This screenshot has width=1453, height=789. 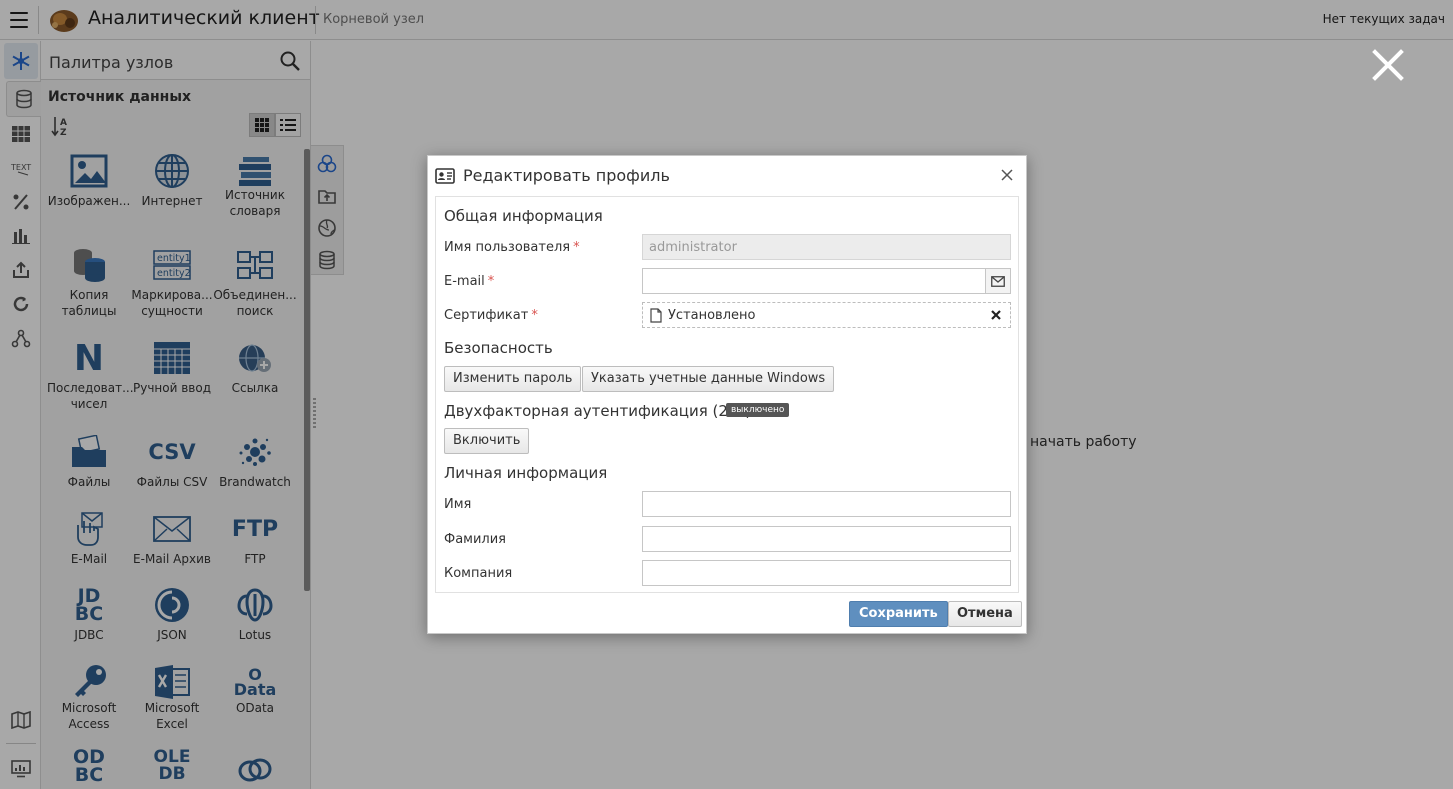 What do you see at coordinates (566, 175) in the screenshot?
I see `dialog-title: Редактировать профиль` at bounding box center [566, 175].